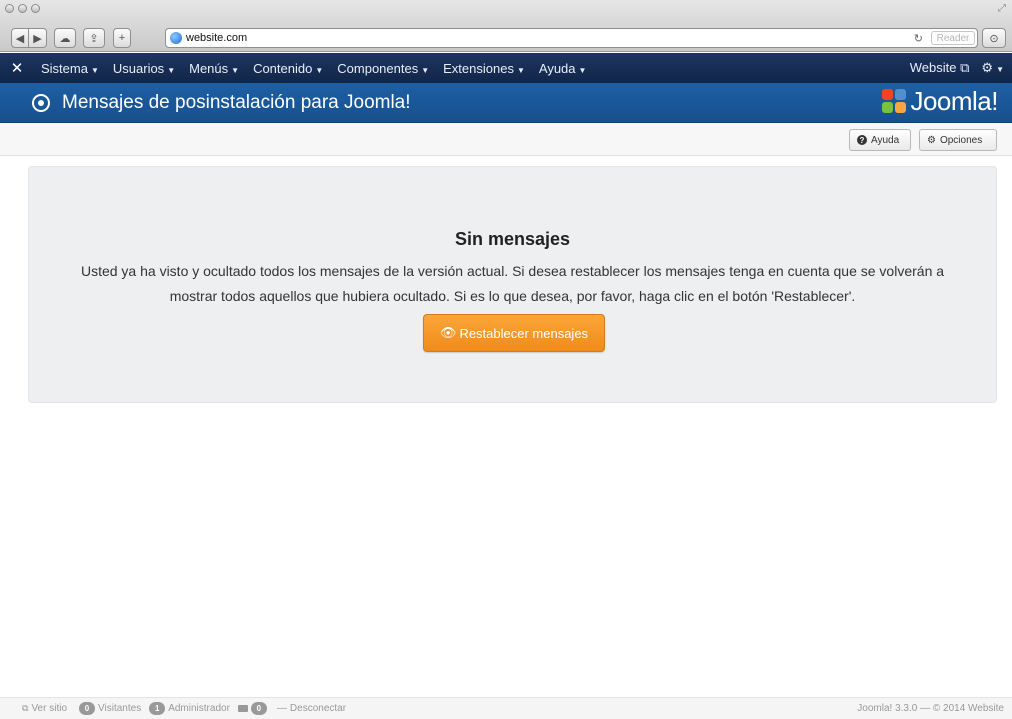 The image size is (1012, 719). What do you see at coordinates (217, 38) in the screenshot?
I see `url-text: website.com` at bounding box center [217, 38].